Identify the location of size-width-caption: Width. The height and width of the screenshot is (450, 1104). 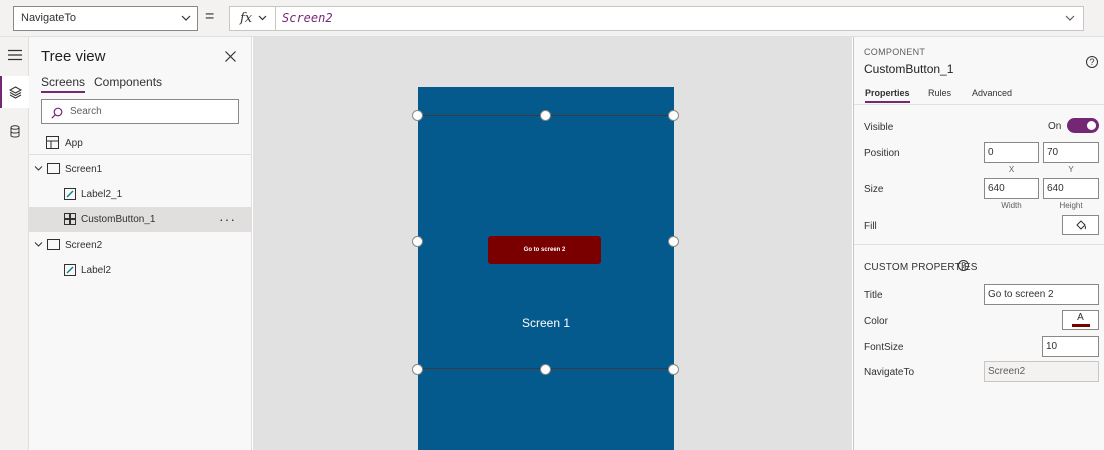
(1011, 205).